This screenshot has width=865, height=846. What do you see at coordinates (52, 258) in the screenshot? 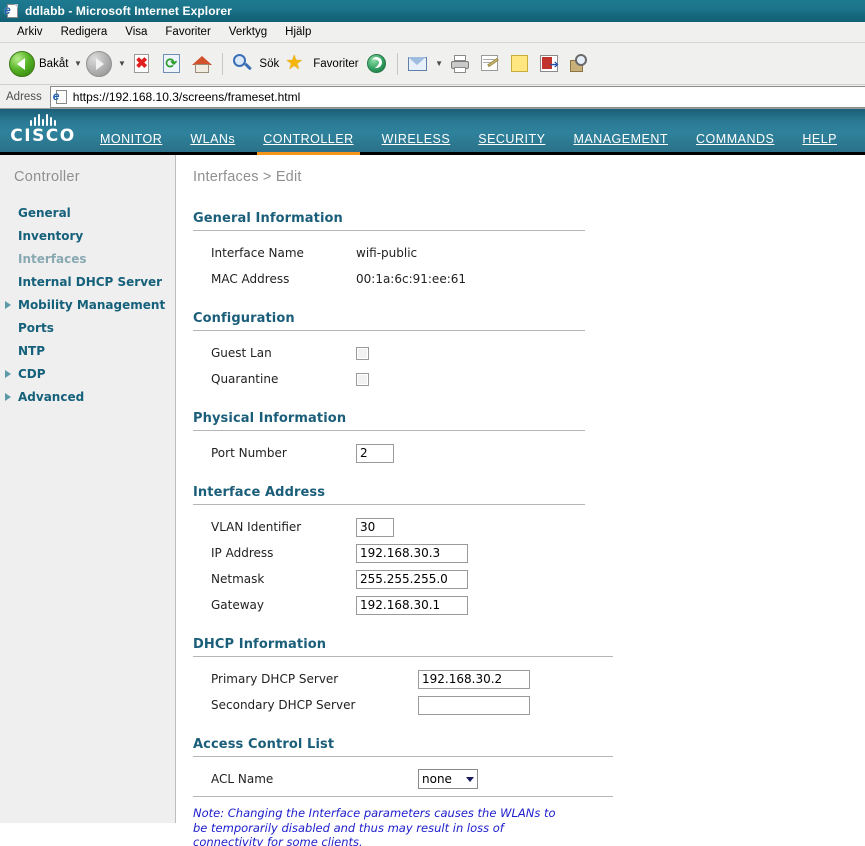
I see `sidebar-item-label: Interfaces` at bounding box center [52, 258].